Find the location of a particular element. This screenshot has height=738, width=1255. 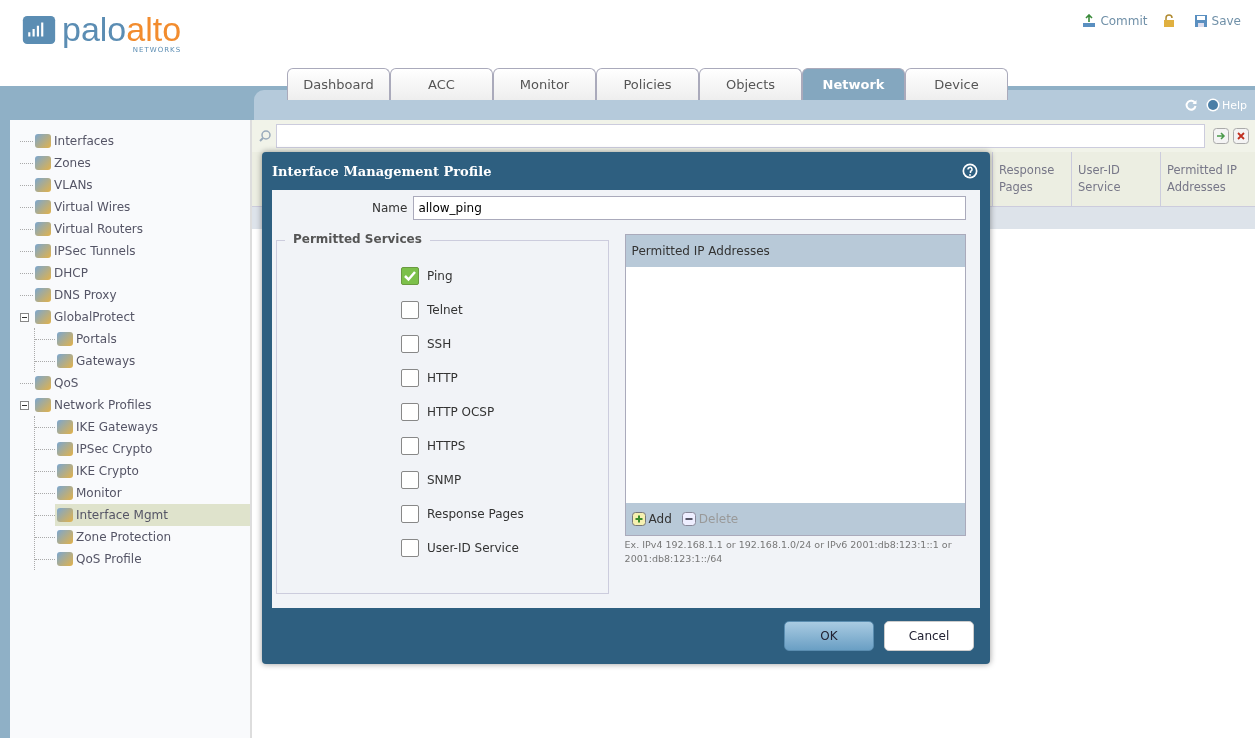

name-field: allow_ping is located at coordinates (689, 208).